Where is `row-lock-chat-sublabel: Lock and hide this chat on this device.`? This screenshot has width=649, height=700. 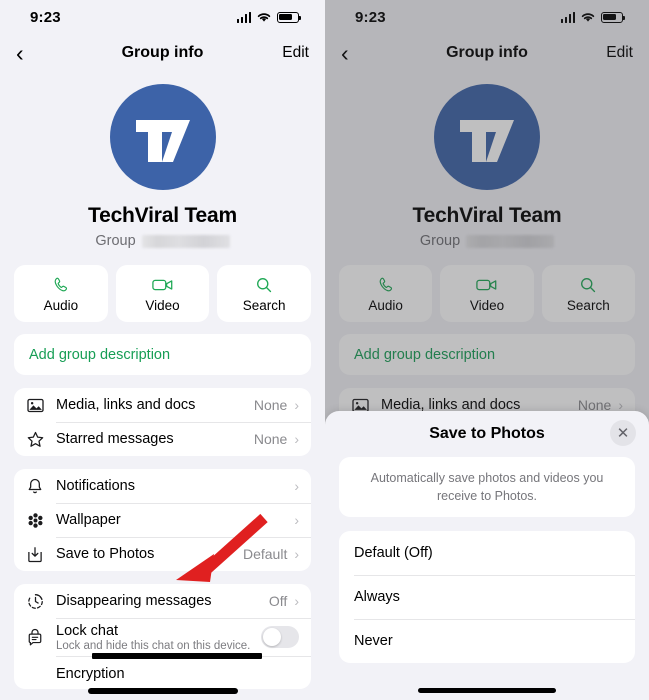 row-lock-chat-sublabel: Lock and hide this chat on this device. is located at coordinates (153, 645).